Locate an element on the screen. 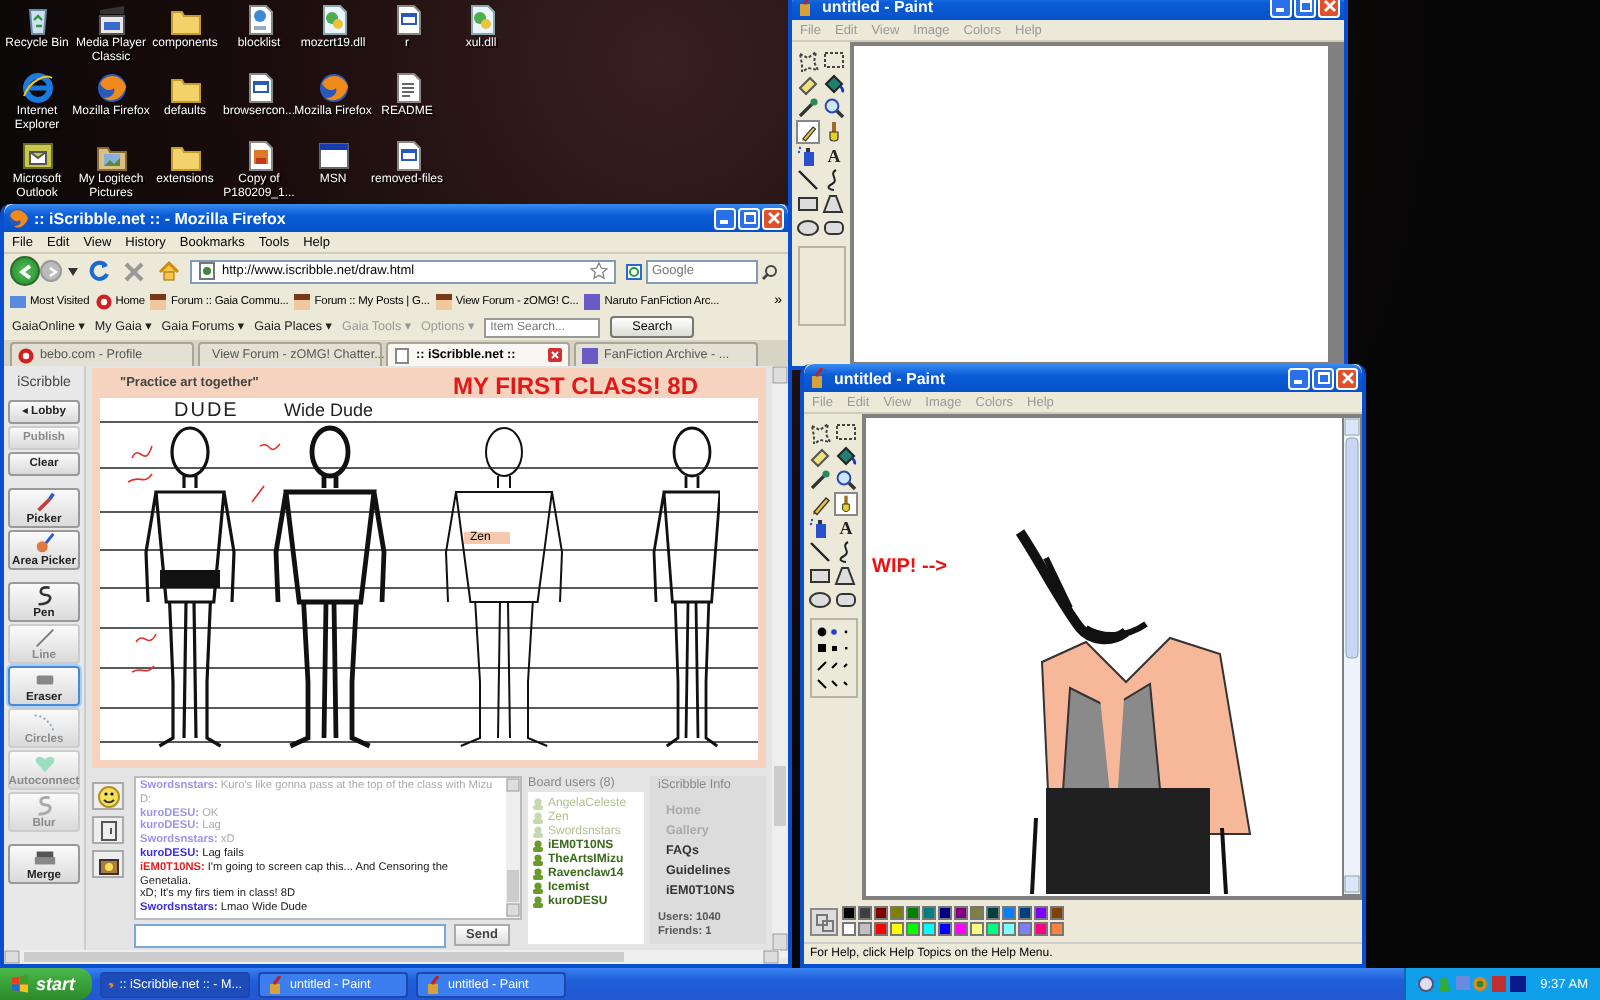 The height and width of the screenshot is (1000, 1600). window-icon is located at coordinates (333, 156).